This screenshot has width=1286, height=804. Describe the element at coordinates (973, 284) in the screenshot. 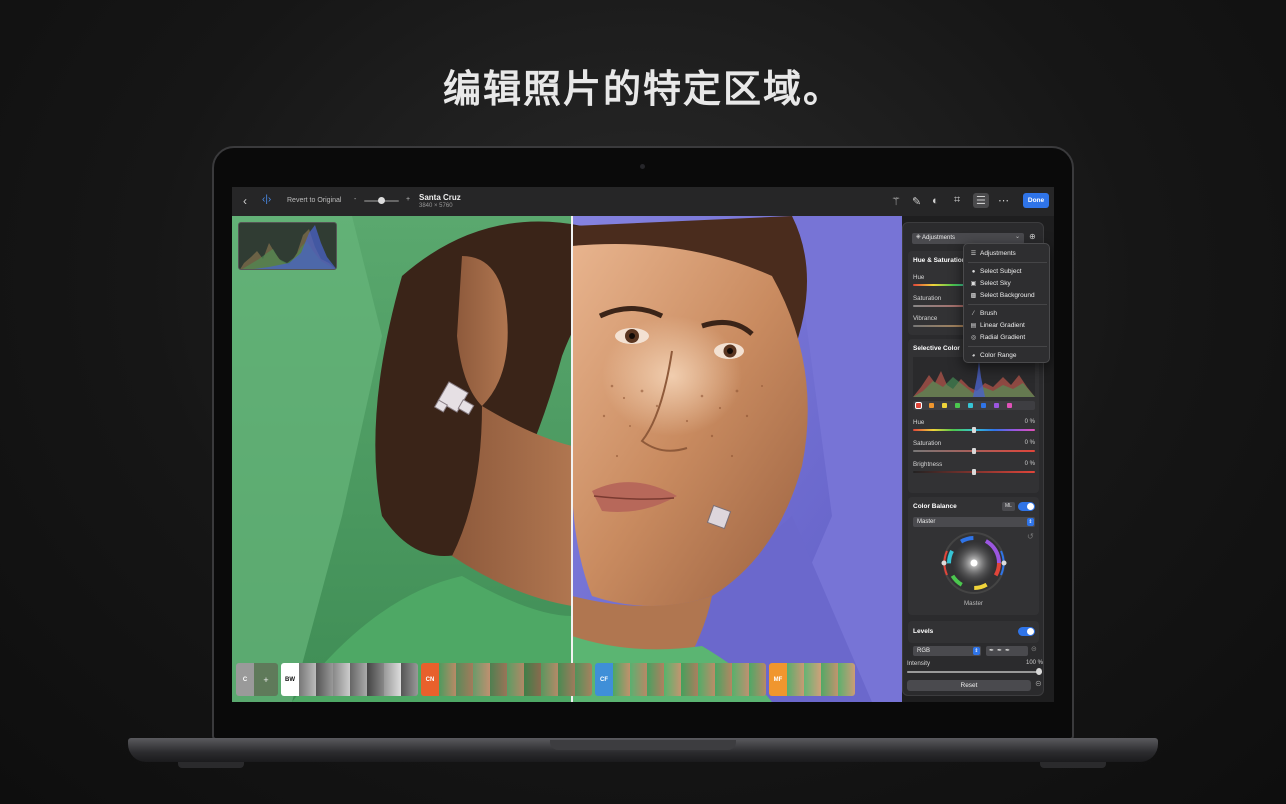

I see `sky-icon: ▣` at that location.